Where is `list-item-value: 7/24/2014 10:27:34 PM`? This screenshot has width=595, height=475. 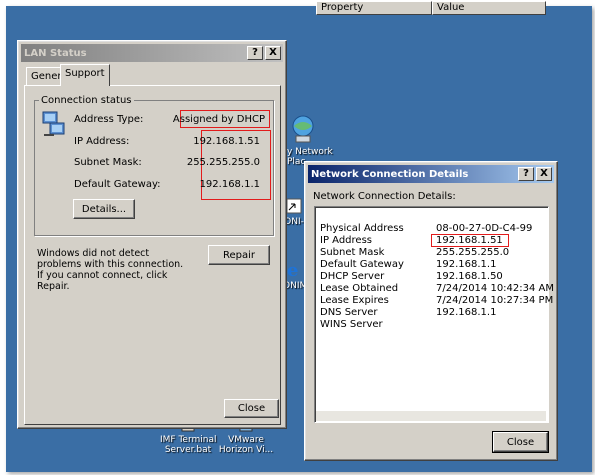
list-item-value: 7/24/2014 10:27:34 PM is located at coordinates (495, 300).